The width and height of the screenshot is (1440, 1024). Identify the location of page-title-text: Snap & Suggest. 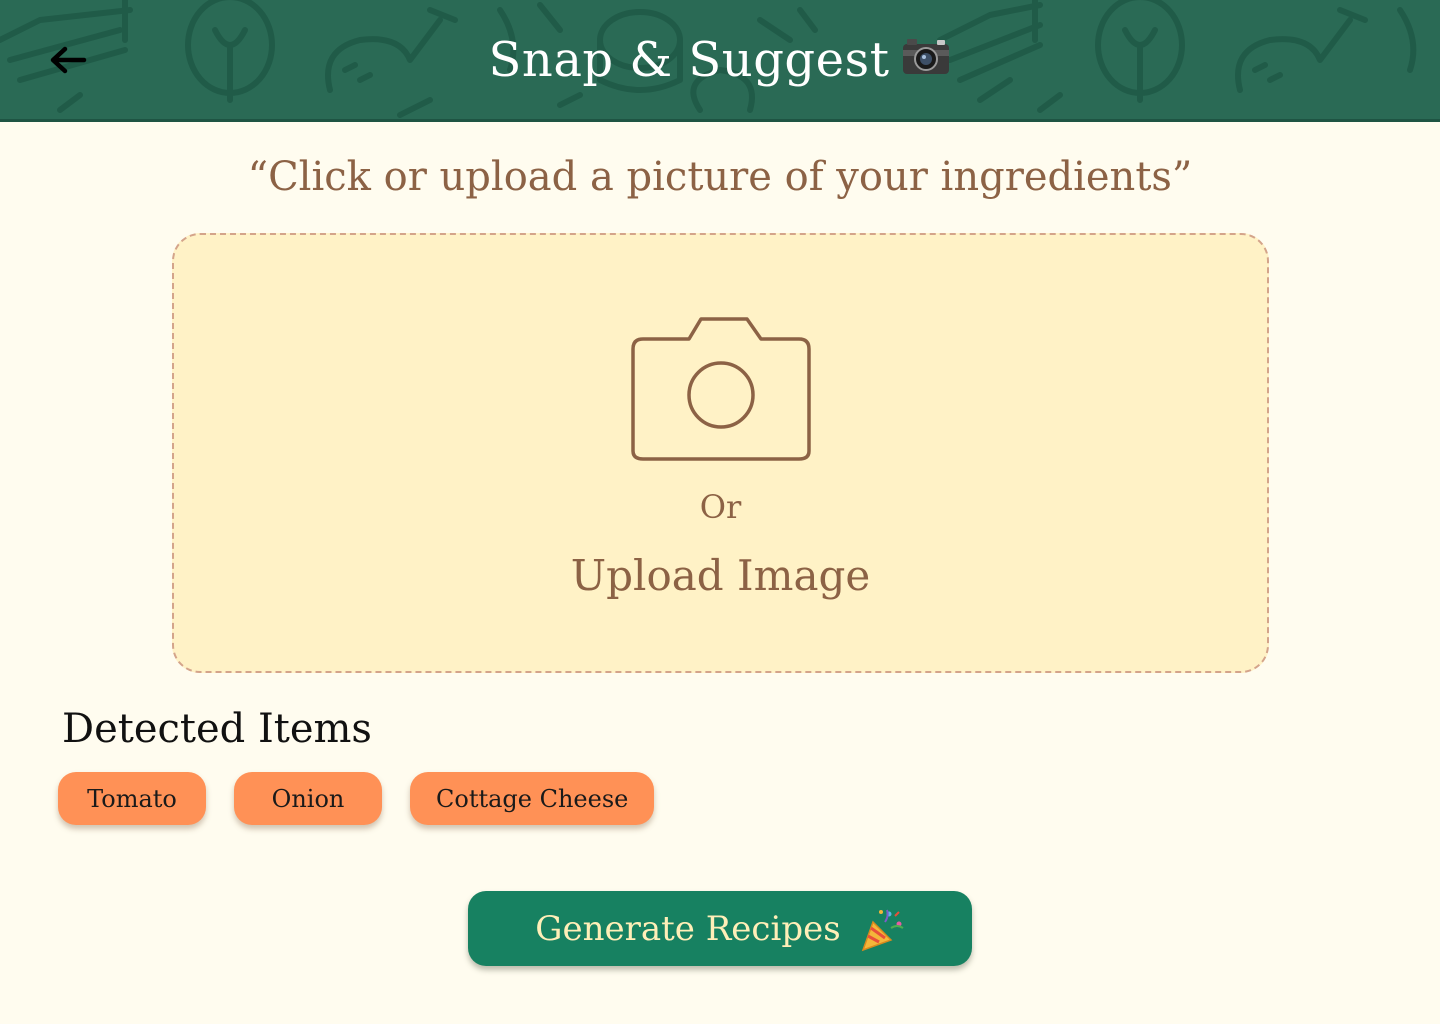
(689, 60).